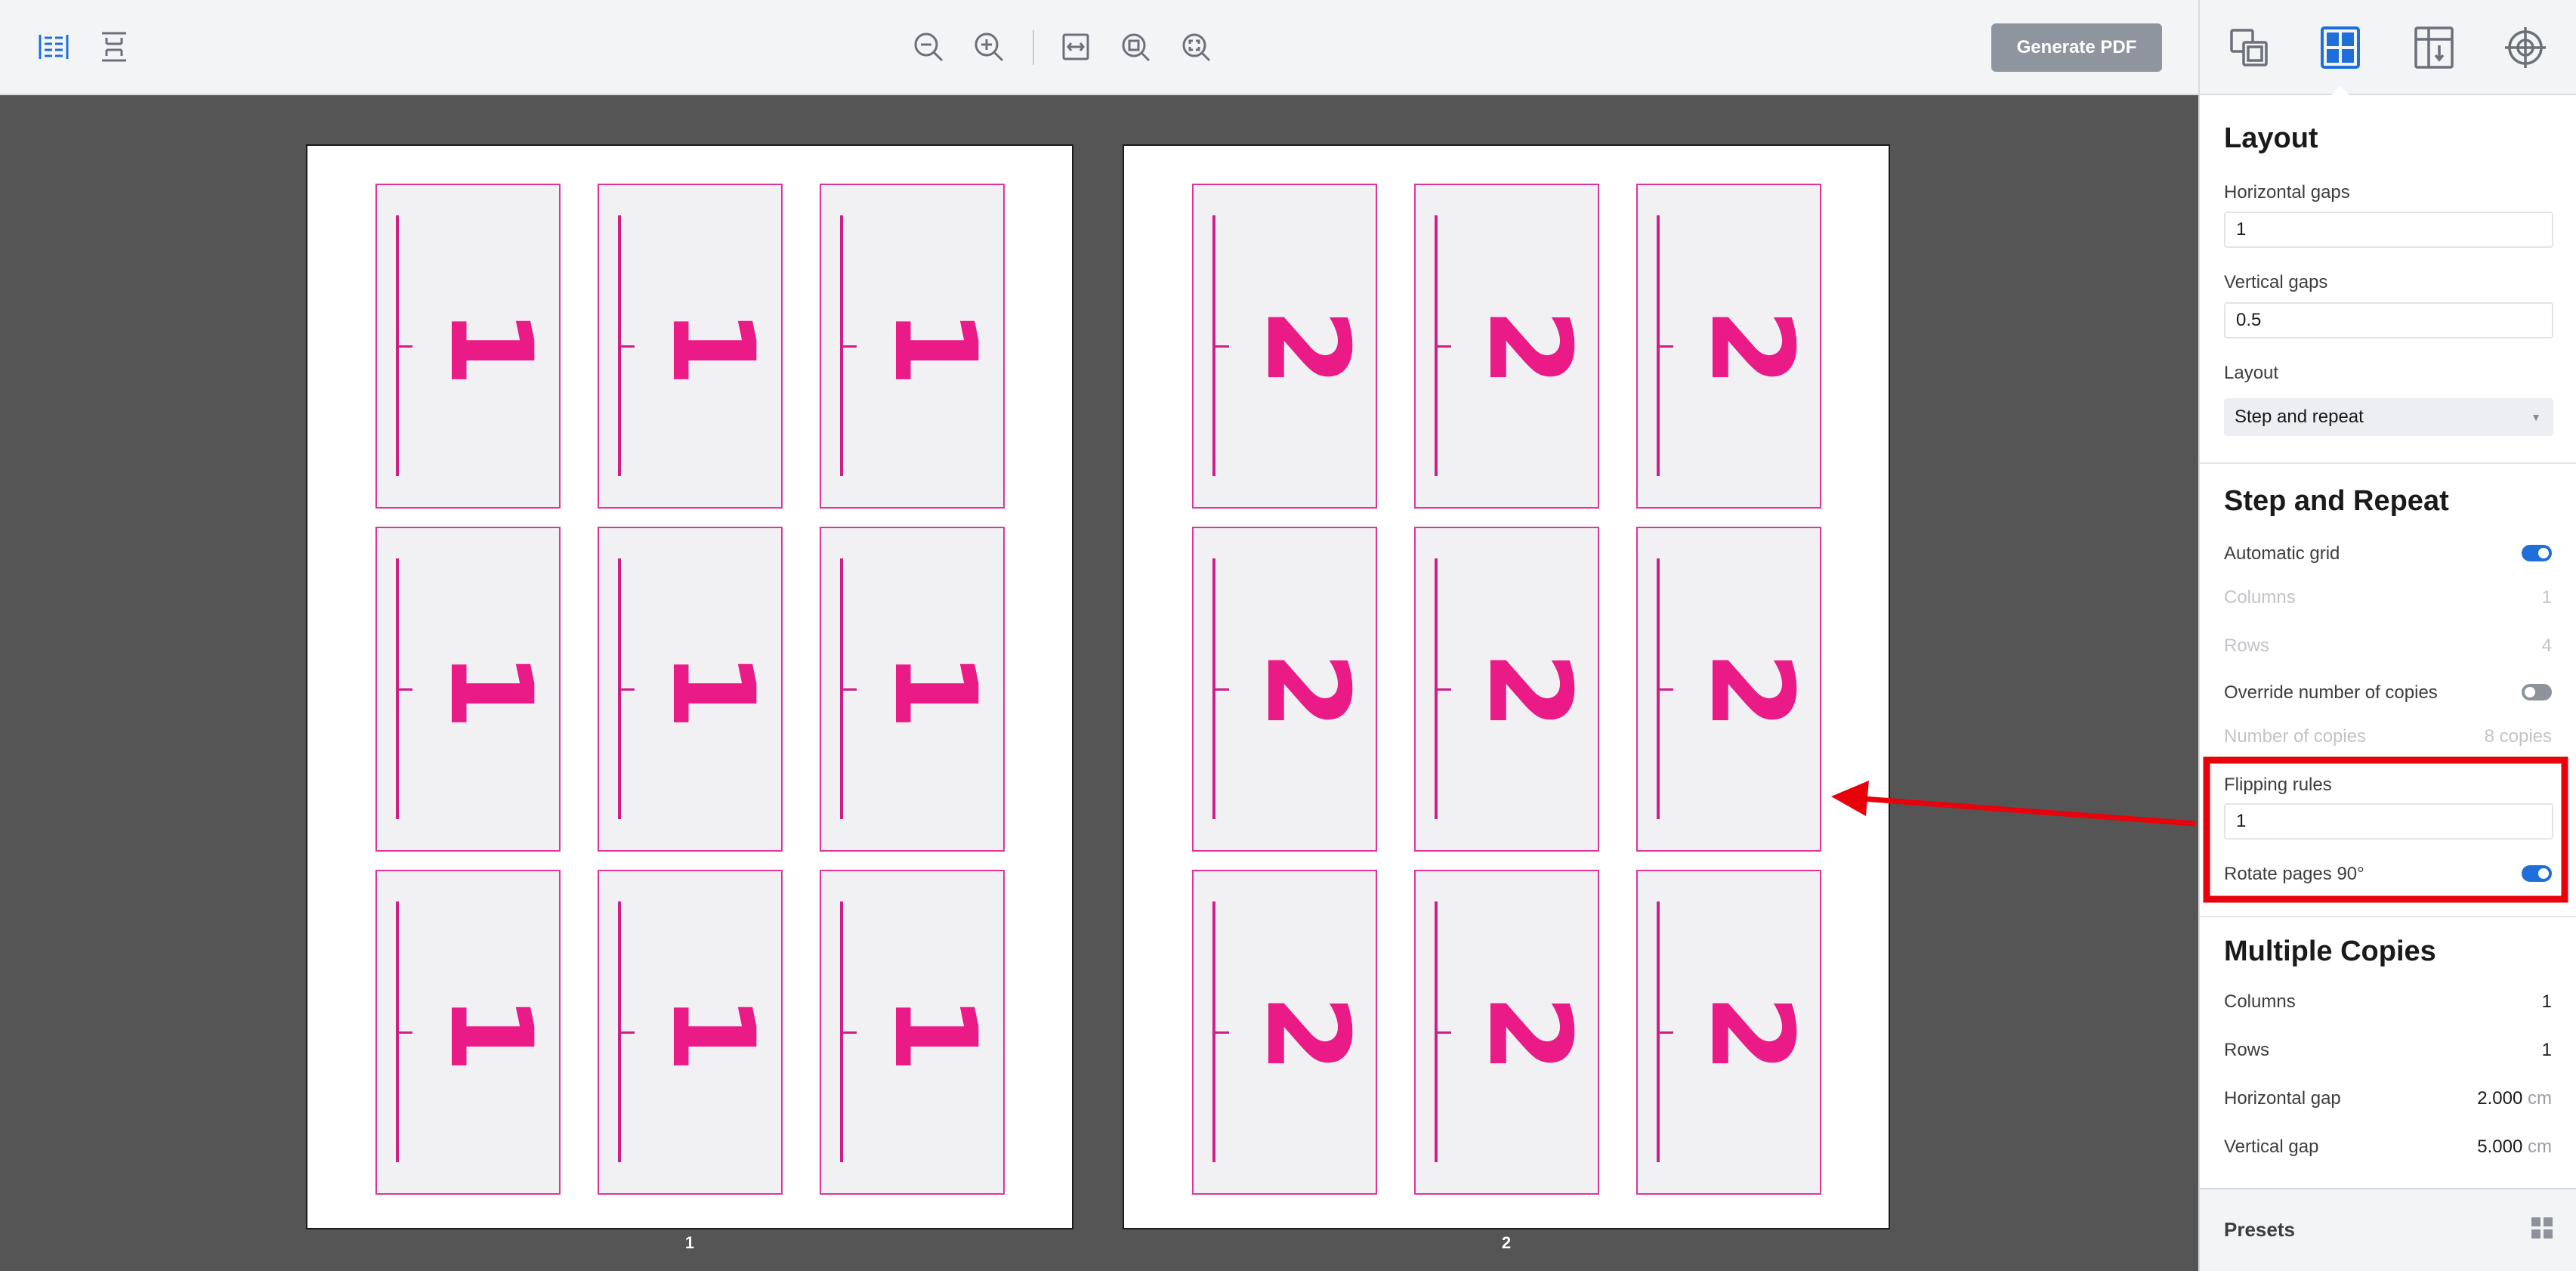 This screenshot has width=2576, height=1271. What do you see at coordinates (689, 1242) in the screenshot?
I see `page-number-label: 1` at bounding box center [689, 1242].